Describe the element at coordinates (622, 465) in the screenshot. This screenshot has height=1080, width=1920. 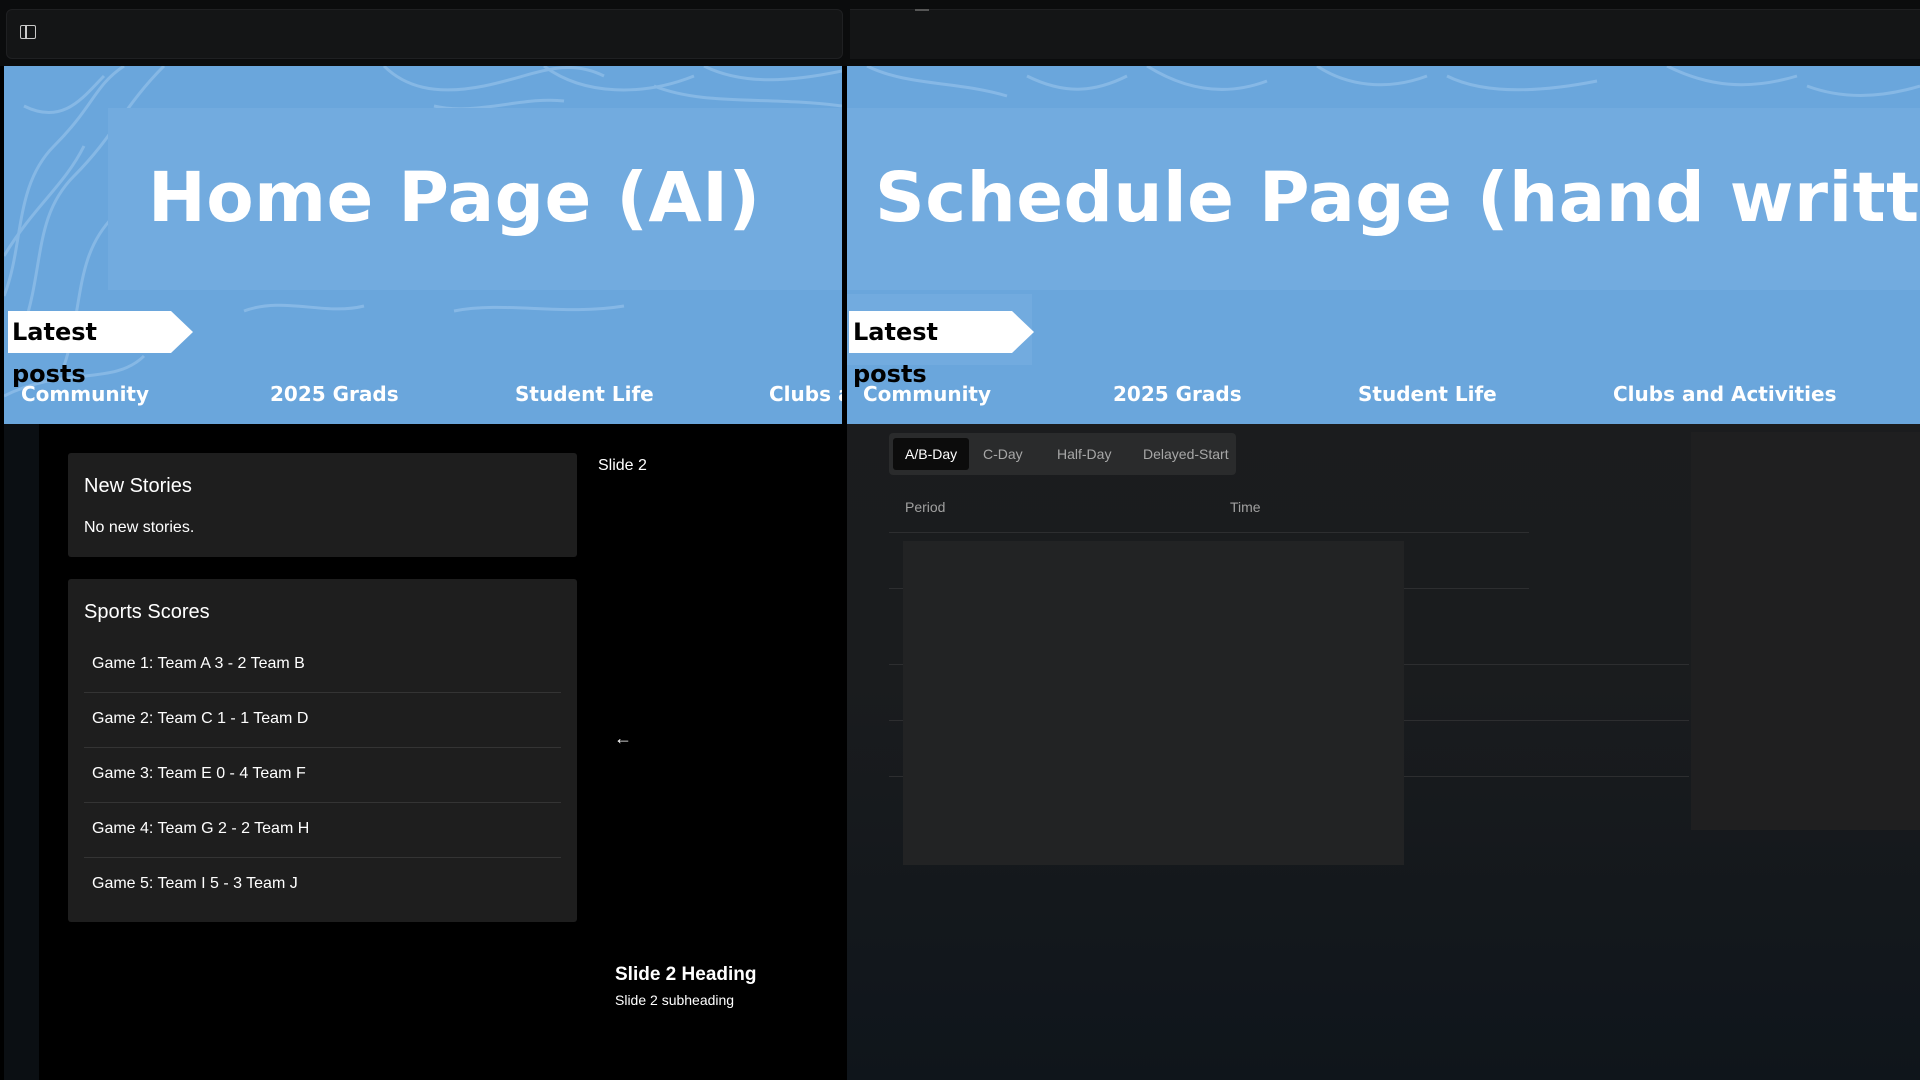
I see `slide-label: Slide 2` at that location.